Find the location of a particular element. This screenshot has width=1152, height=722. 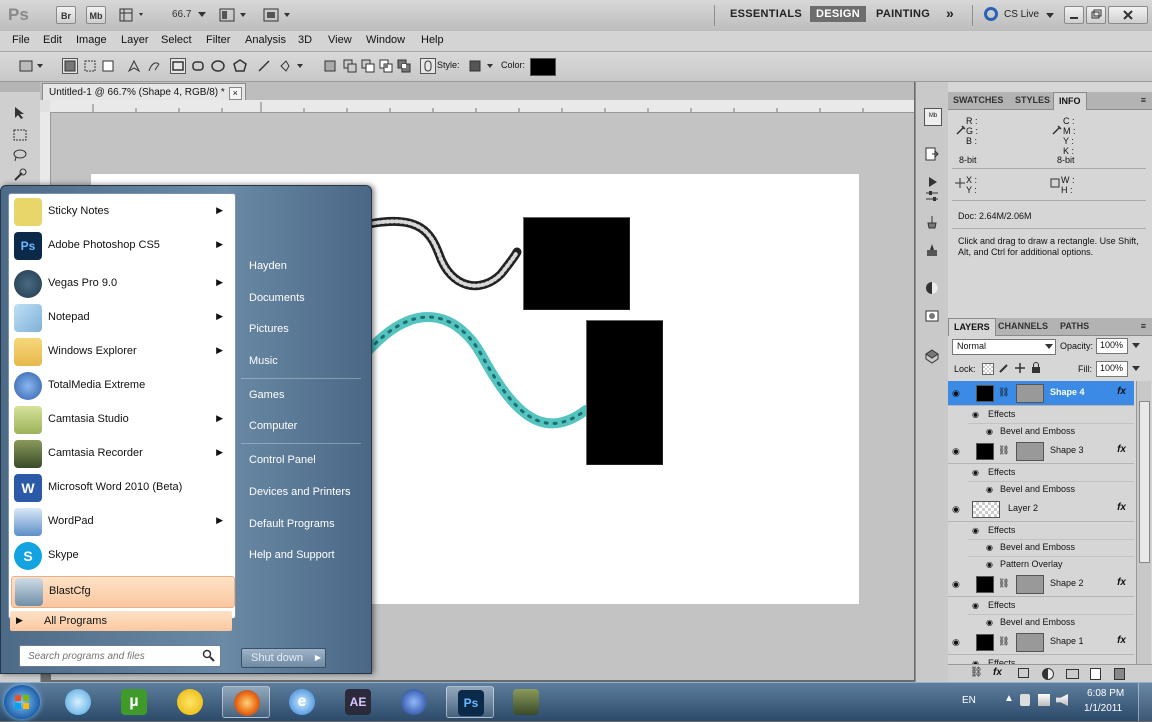

blend-mode-select: Normal is located at coordinates (1004, 347).